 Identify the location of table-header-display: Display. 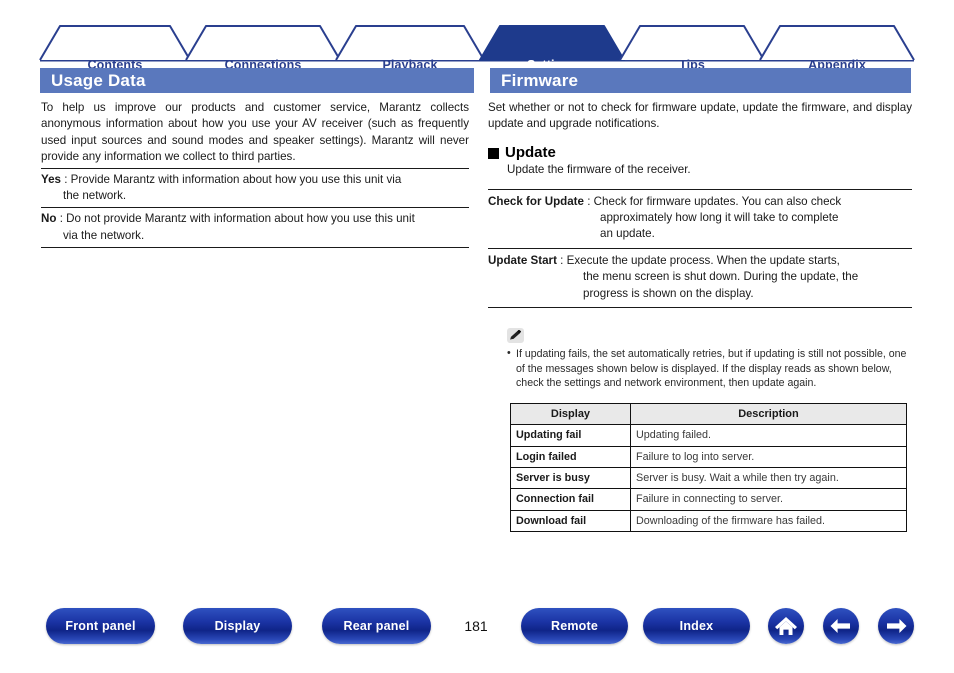
(570, 414).